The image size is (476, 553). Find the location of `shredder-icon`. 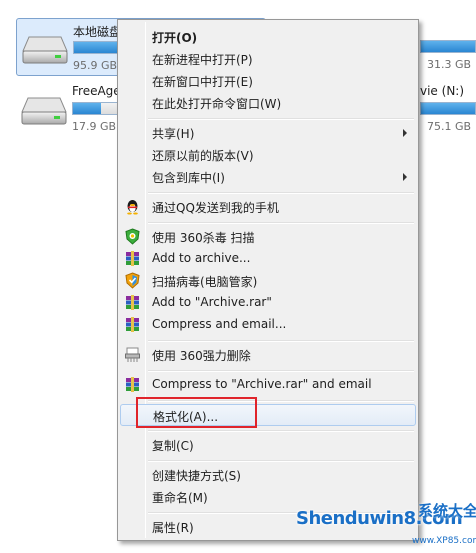

shredder-icon is located at coordinates (132, 354).